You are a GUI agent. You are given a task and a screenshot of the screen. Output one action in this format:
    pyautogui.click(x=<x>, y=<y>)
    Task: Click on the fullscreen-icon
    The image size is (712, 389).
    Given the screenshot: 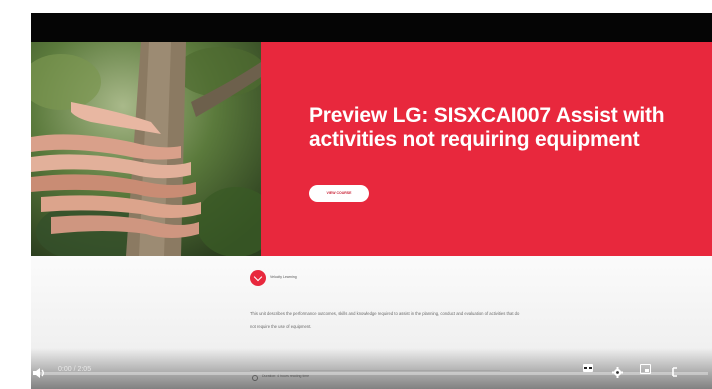 What is the action you would take?
    pyautogui.click(x=676, y=369)
    